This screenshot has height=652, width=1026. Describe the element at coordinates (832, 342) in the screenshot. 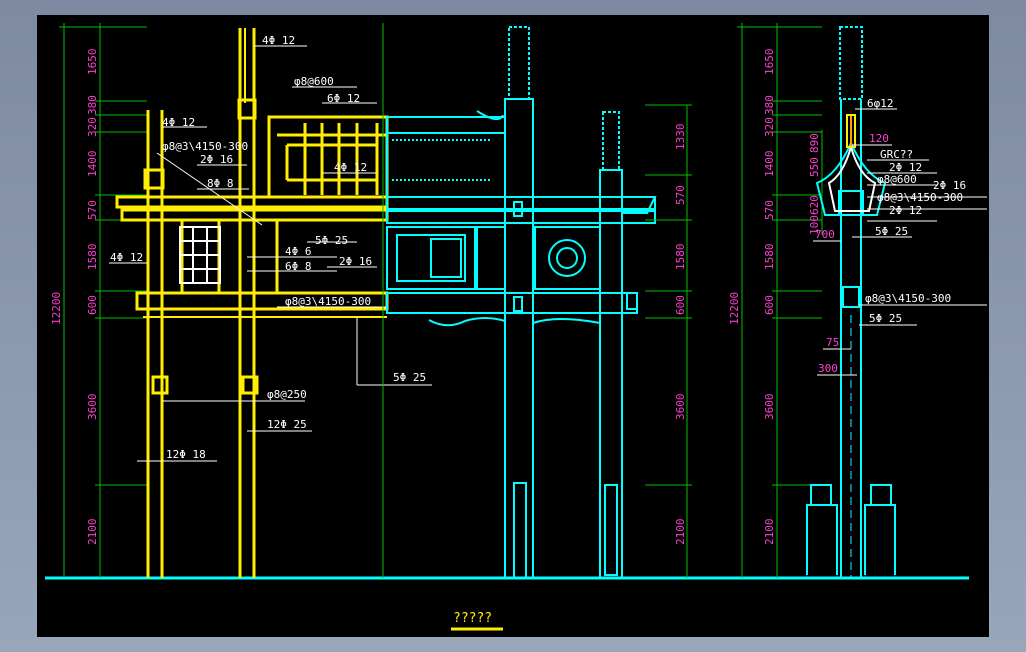

I see `rebar-label: 75` at that location.